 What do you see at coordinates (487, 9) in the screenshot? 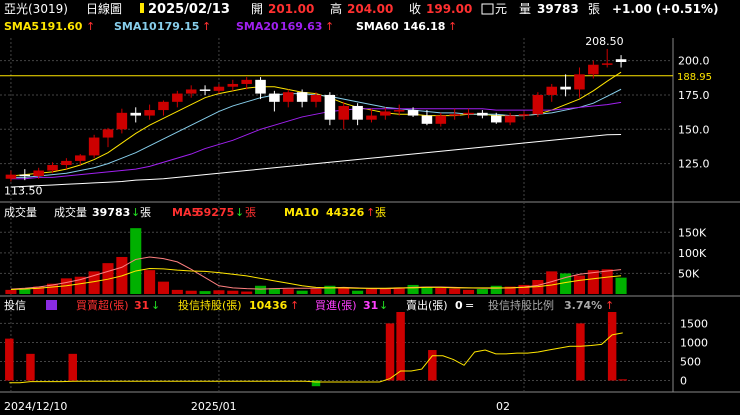
I see `currency-c-icon` at bounding box center [487, 9].